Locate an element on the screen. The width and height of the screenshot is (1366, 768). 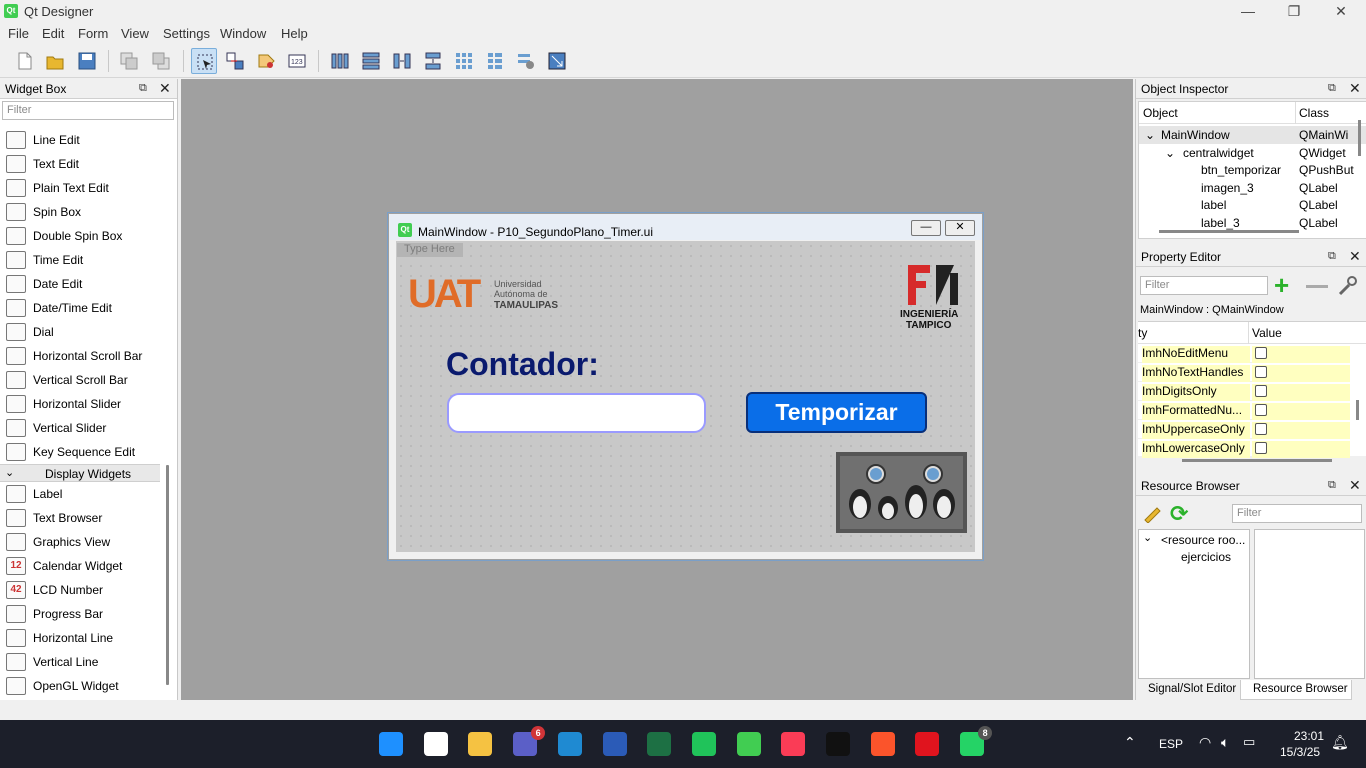
menu-edit: Edit is located at coordinates (53, 33).